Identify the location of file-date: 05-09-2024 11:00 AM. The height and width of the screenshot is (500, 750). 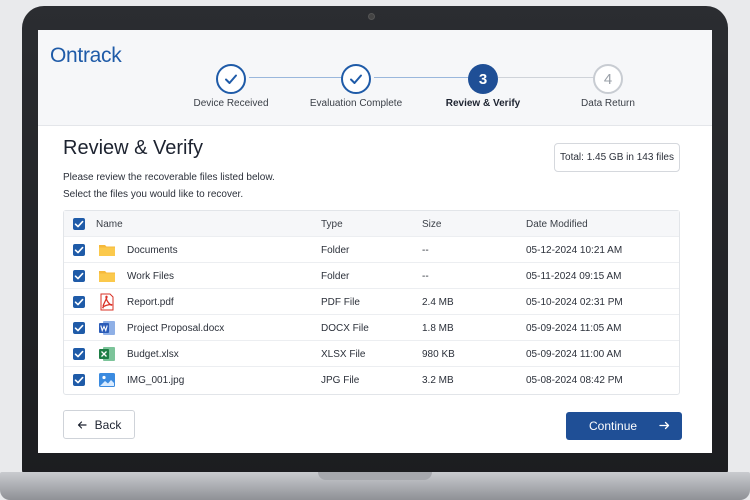
(574, 354).